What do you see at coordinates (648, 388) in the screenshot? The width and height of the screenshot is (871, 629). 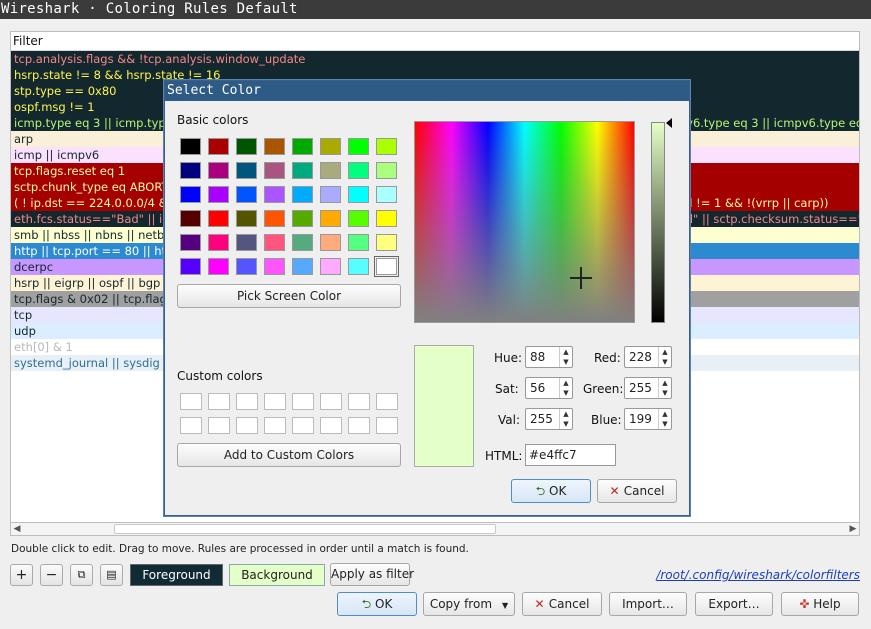 I see `green-spinbox: 255 ▲ ▼` at bounding box center [648, 388].